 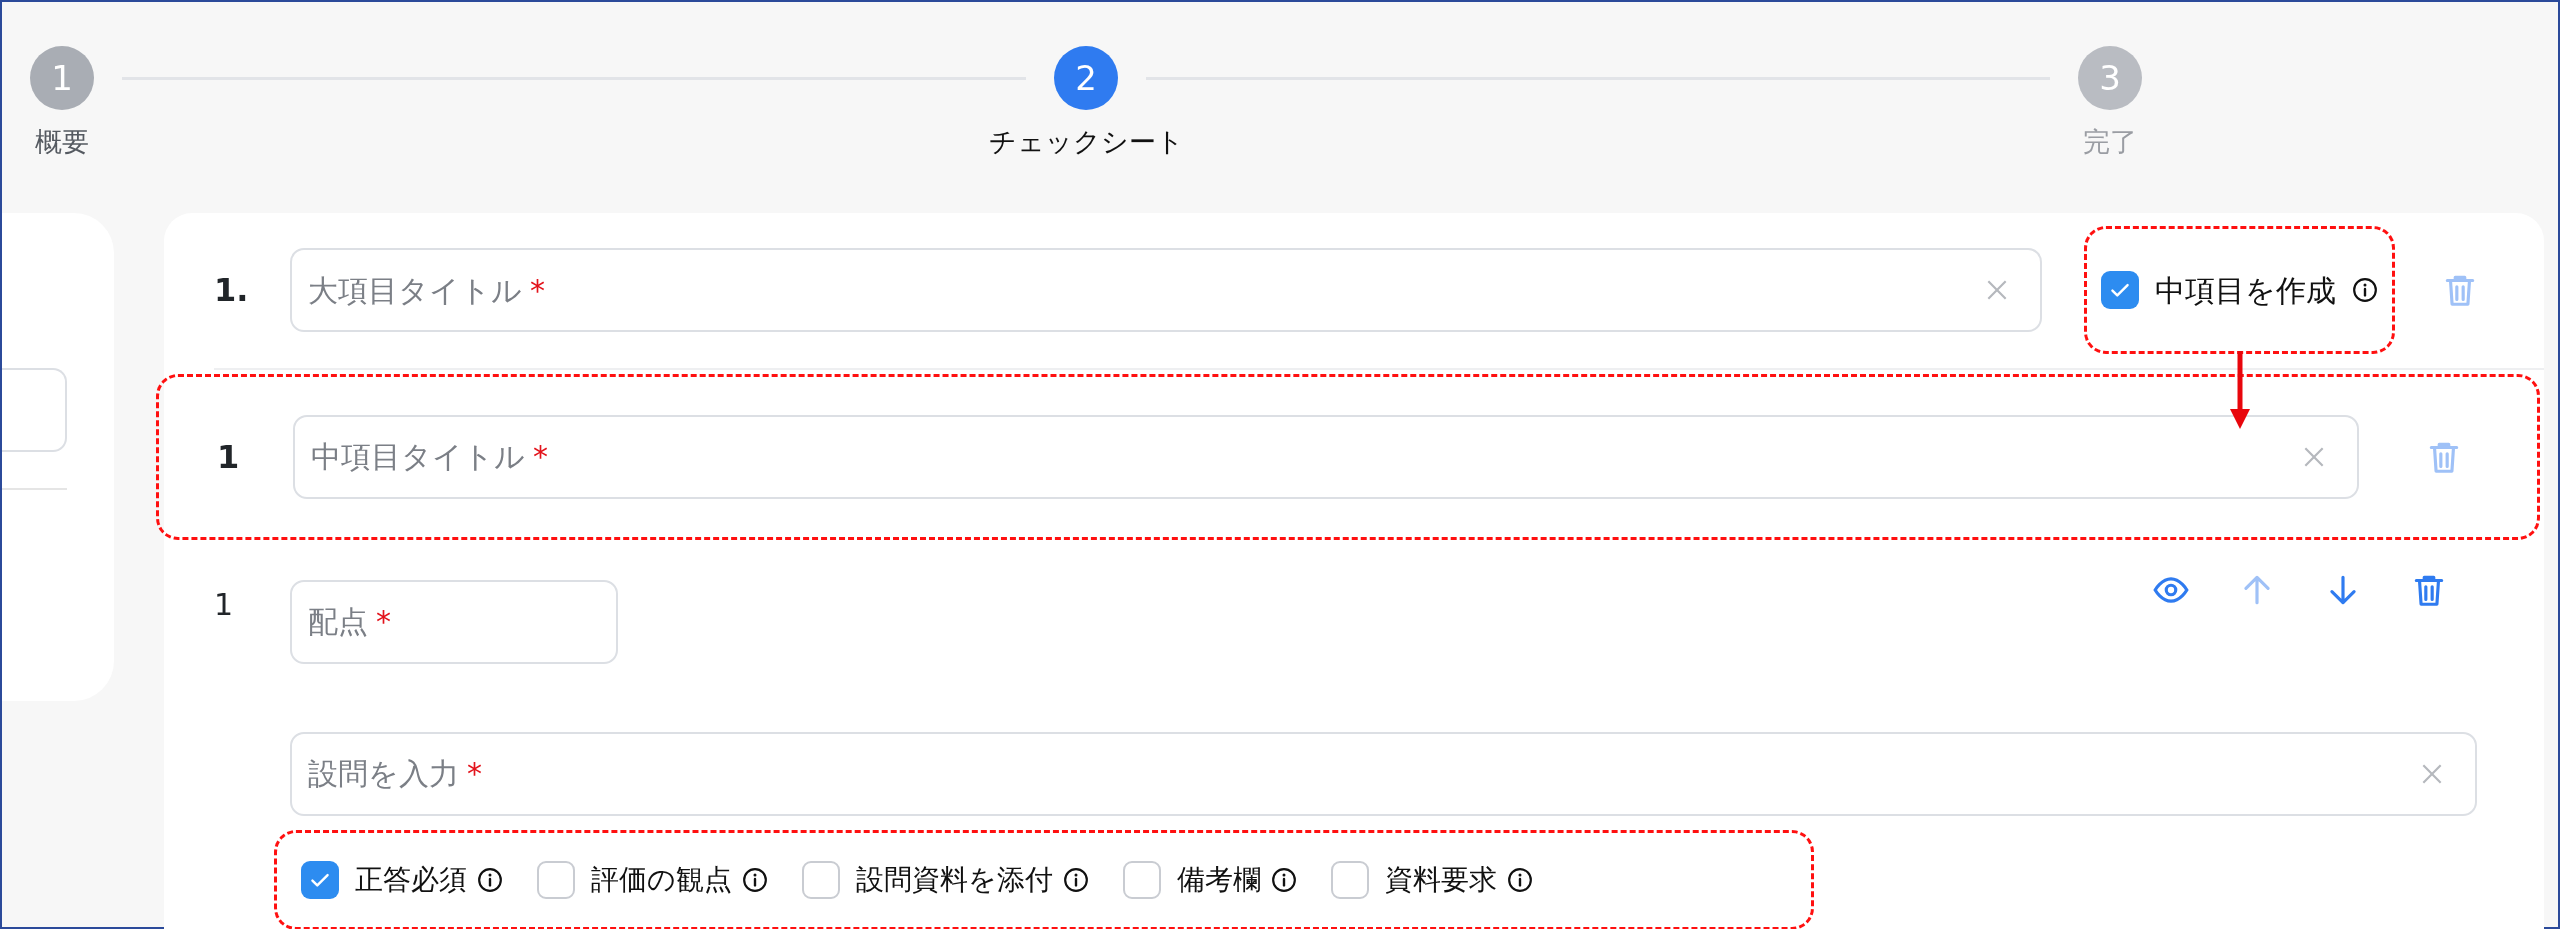 What do you see at coordinates (1383, 773) in the screenshot?
I see `question-field: 設問を入力 *` at bounding box center [1383, 773].